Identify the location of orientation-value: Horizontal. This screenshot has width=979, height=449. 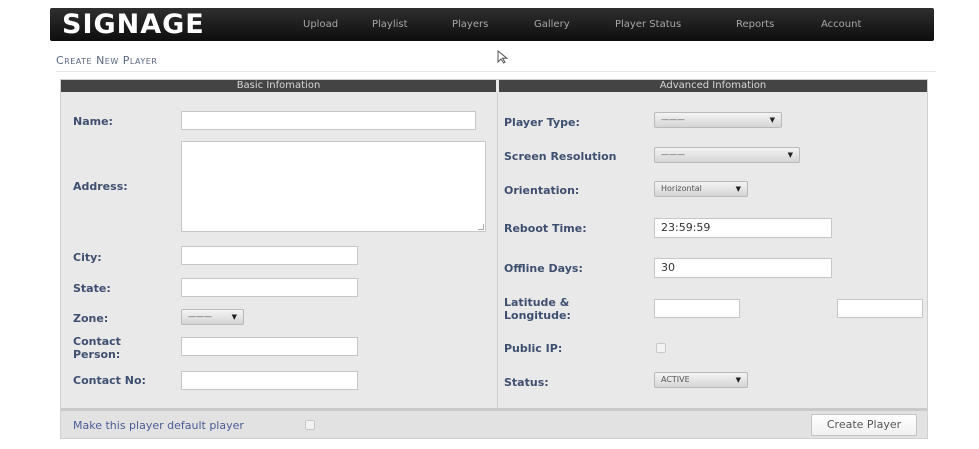
(681, 188).